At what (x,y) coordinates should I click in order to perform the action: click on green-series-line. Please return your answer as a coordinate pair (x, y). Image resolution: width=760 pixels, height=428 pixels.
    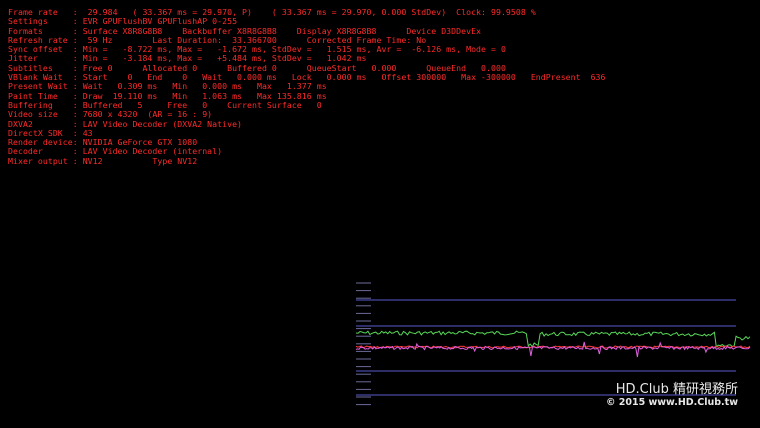
    Looking at the image, I should click on (553, 339).